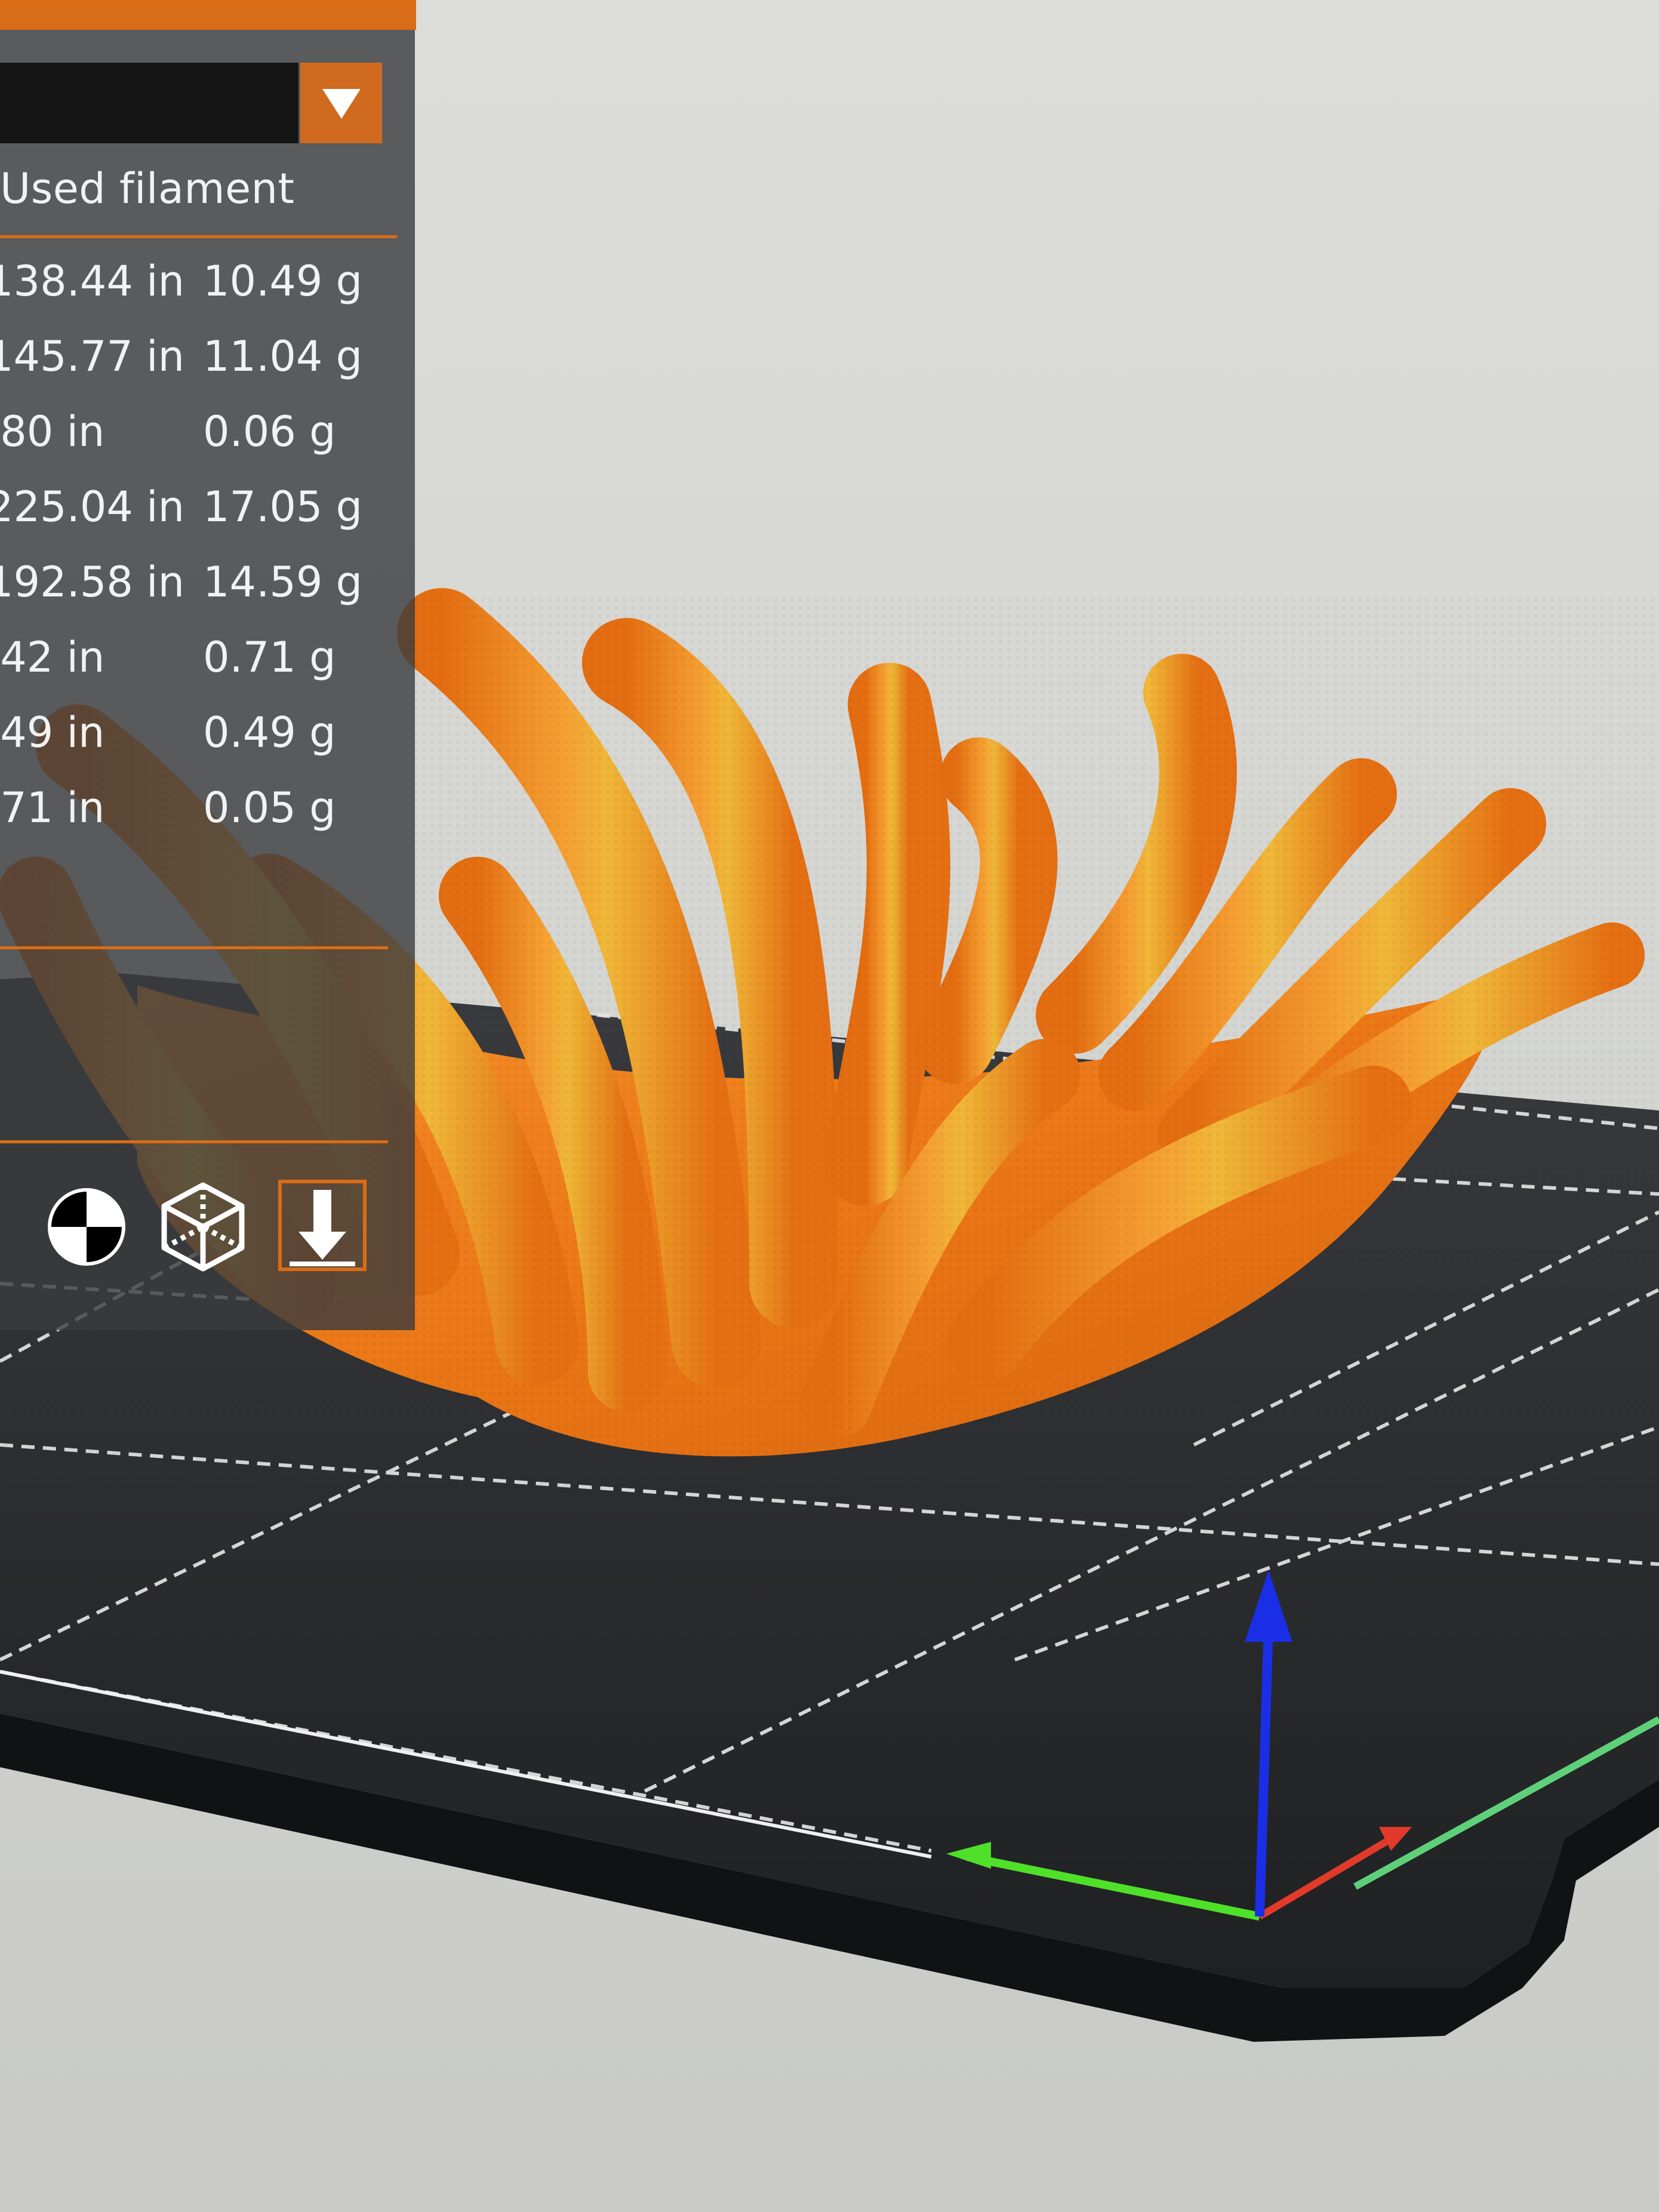  What do you see at coordinates (148, 188) in the screenshot?
I see `used-filament-title: Used filament` at bounding box center [148, 188].